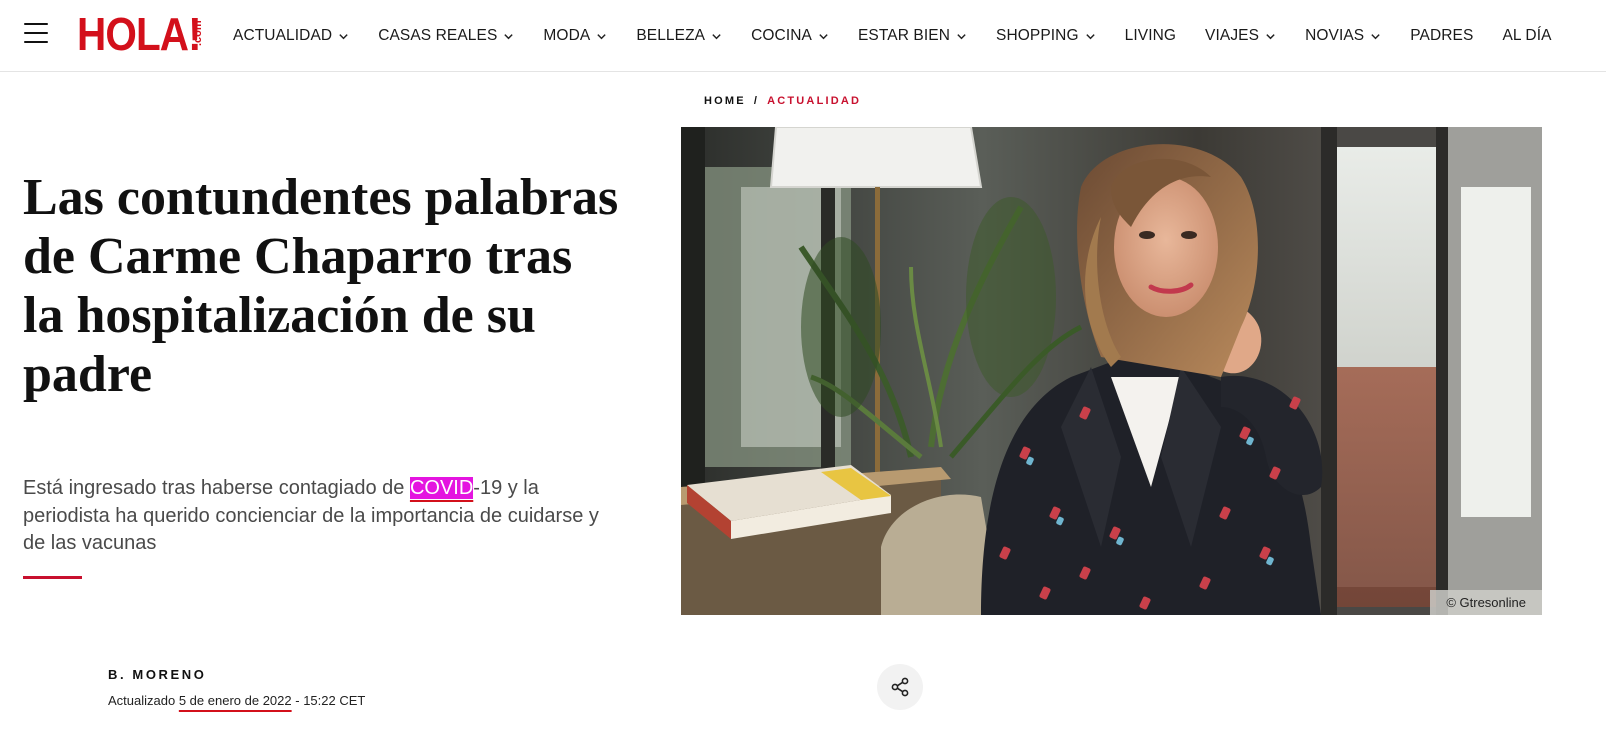 This screenshot has width=1606, height=732. I want to click on breadcrumb-home: HOME, so click(725, 101).